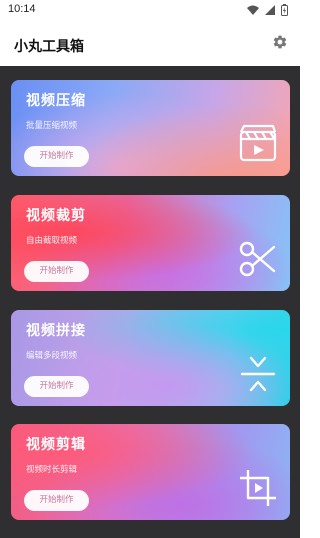 This screenshot has width=320, height=538. I want to click on card-title: 视频拼接, so click(56, 331).